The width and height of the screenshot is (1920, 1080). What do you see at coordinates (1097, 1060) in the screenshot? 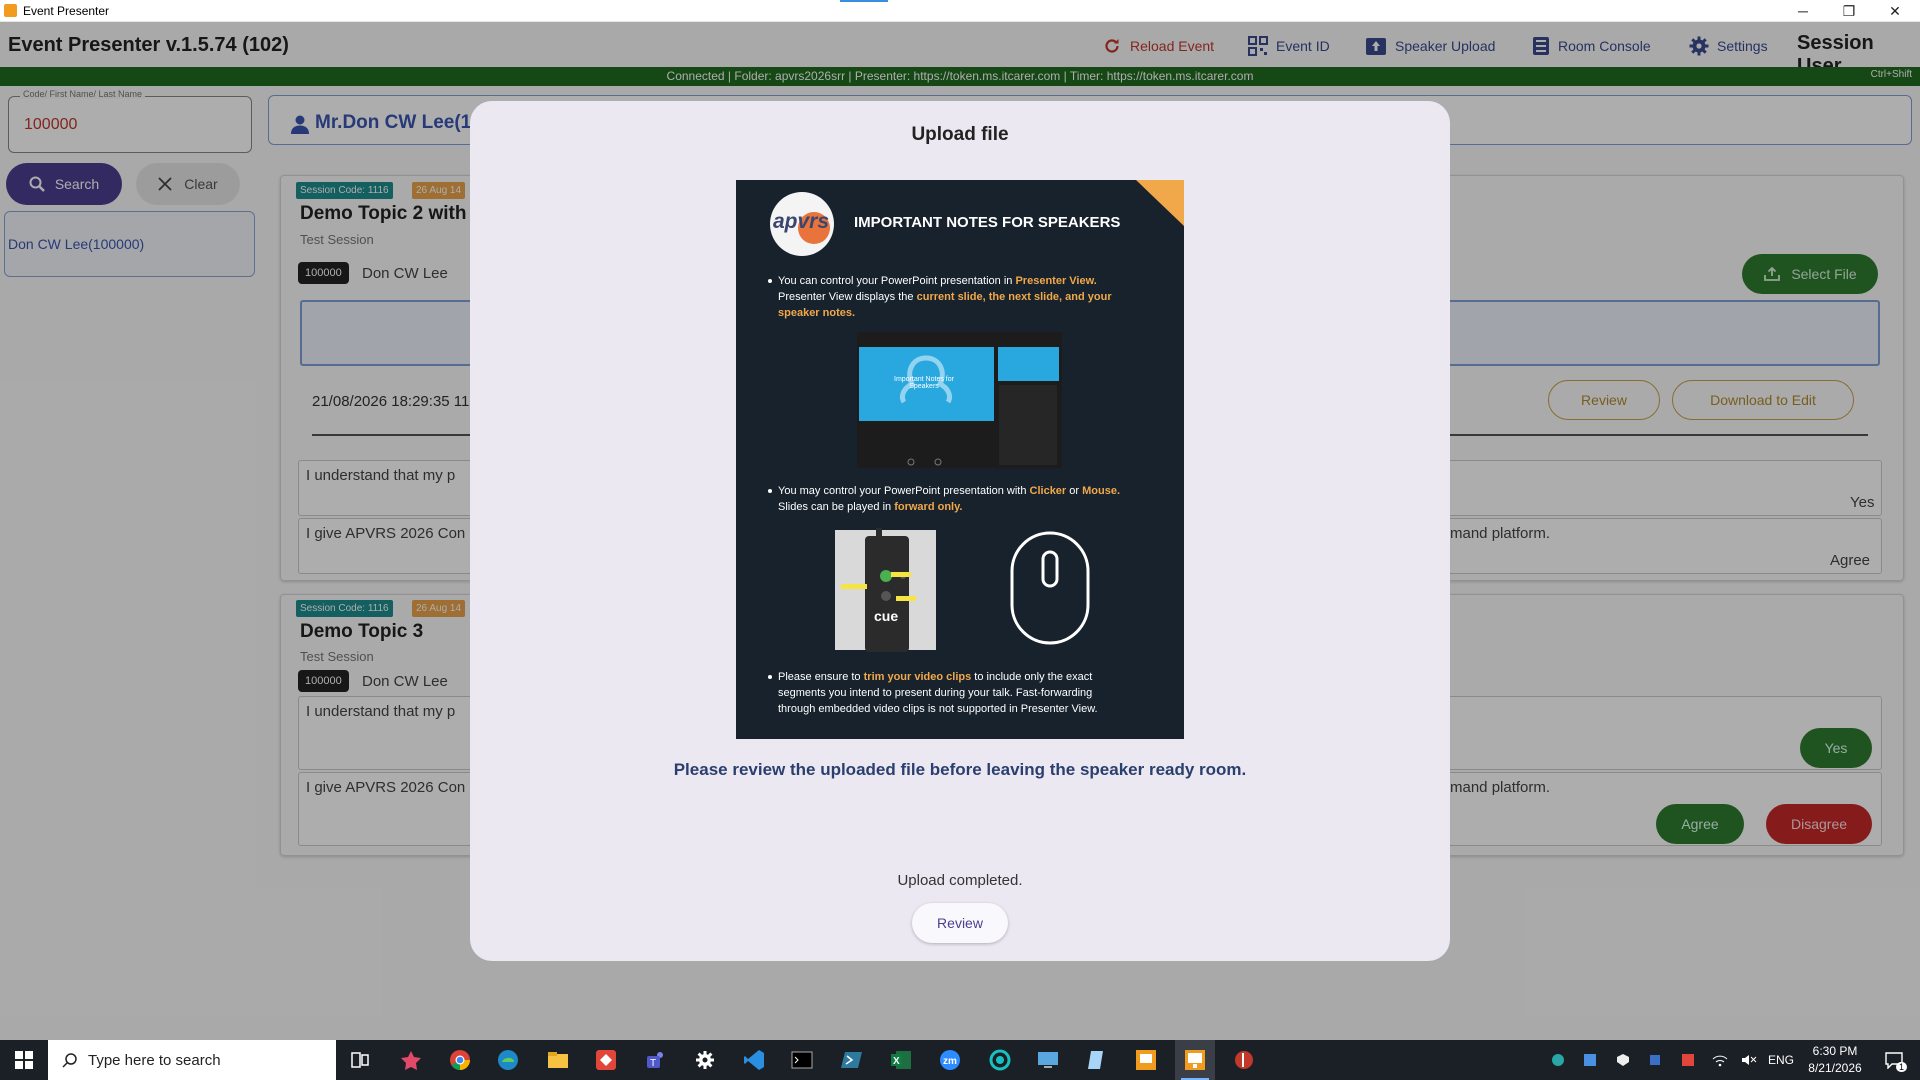
I see `notes-icon` at bounding box center [1097, 1060].